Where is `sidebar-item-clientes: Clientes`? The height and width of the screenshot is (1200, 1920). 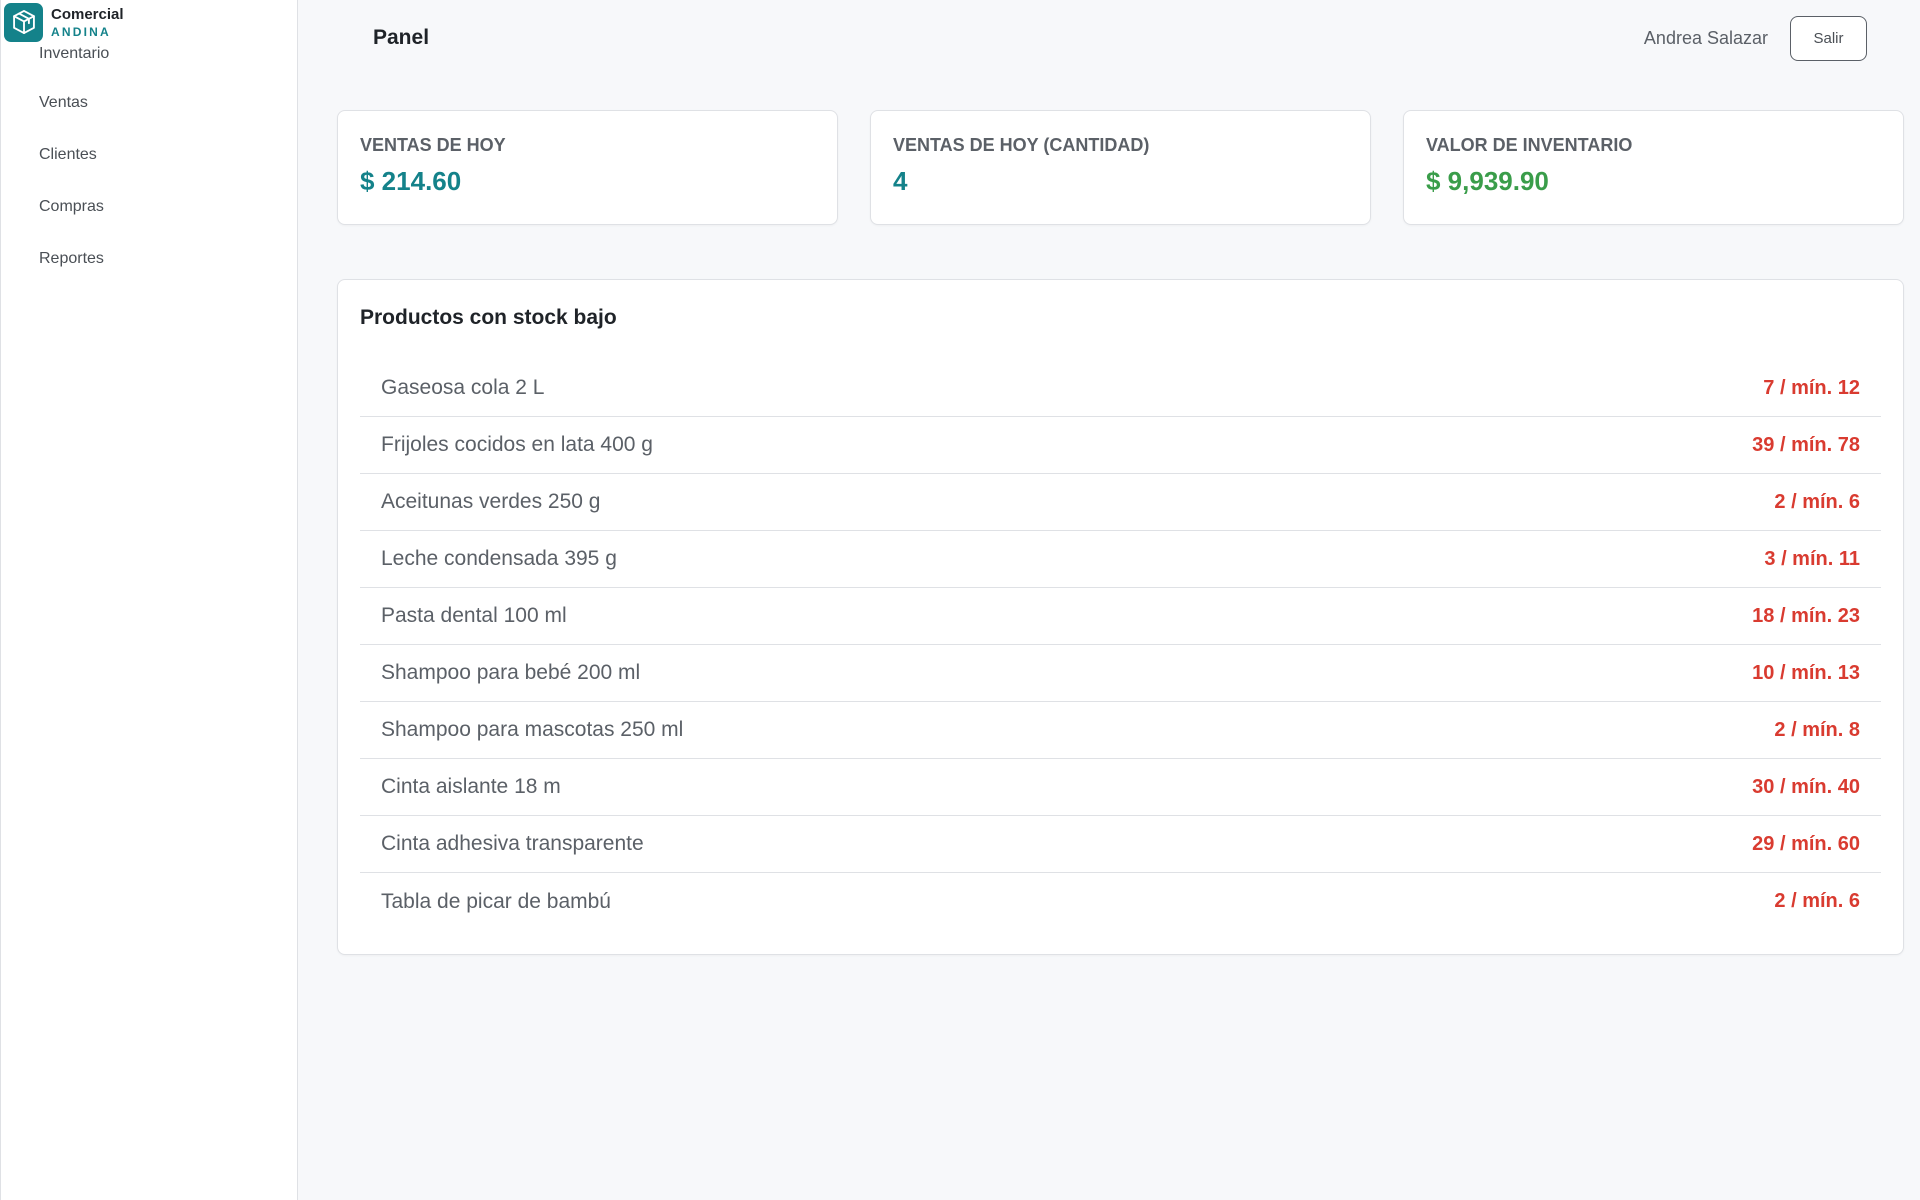
sidebar-item-clientes: Clientes is located at coordinates (149, 155).